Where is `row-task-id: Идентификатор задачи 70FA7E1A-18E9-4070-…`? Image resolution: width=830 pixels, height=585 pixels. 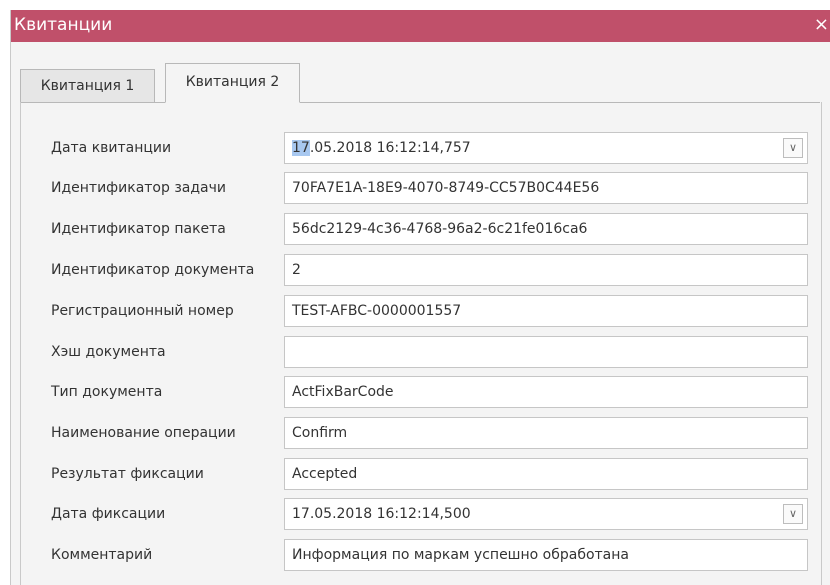
row-task-id: Идентификатор задачи 70FA7E1A-18E9-4070-… is located at coordinates (425, 188).